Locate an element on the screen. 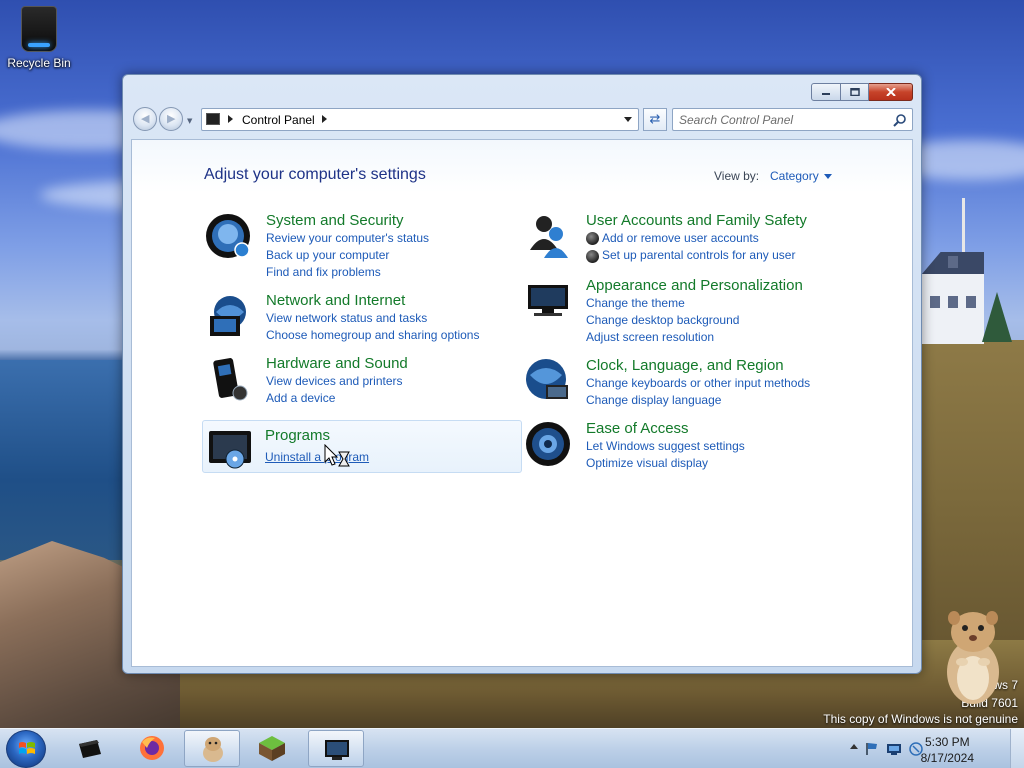  maximize-icon is located at coordinates (854, 92).